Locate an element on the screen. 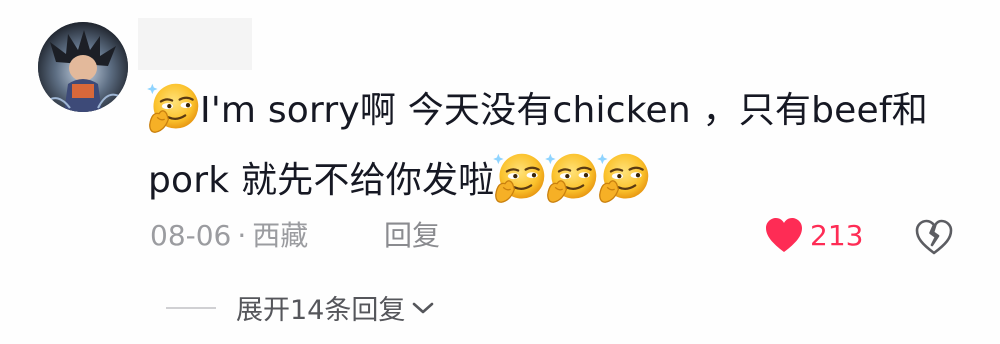 This screenshot has height=344, width=1000. divider is located at coordinates (191, 307).